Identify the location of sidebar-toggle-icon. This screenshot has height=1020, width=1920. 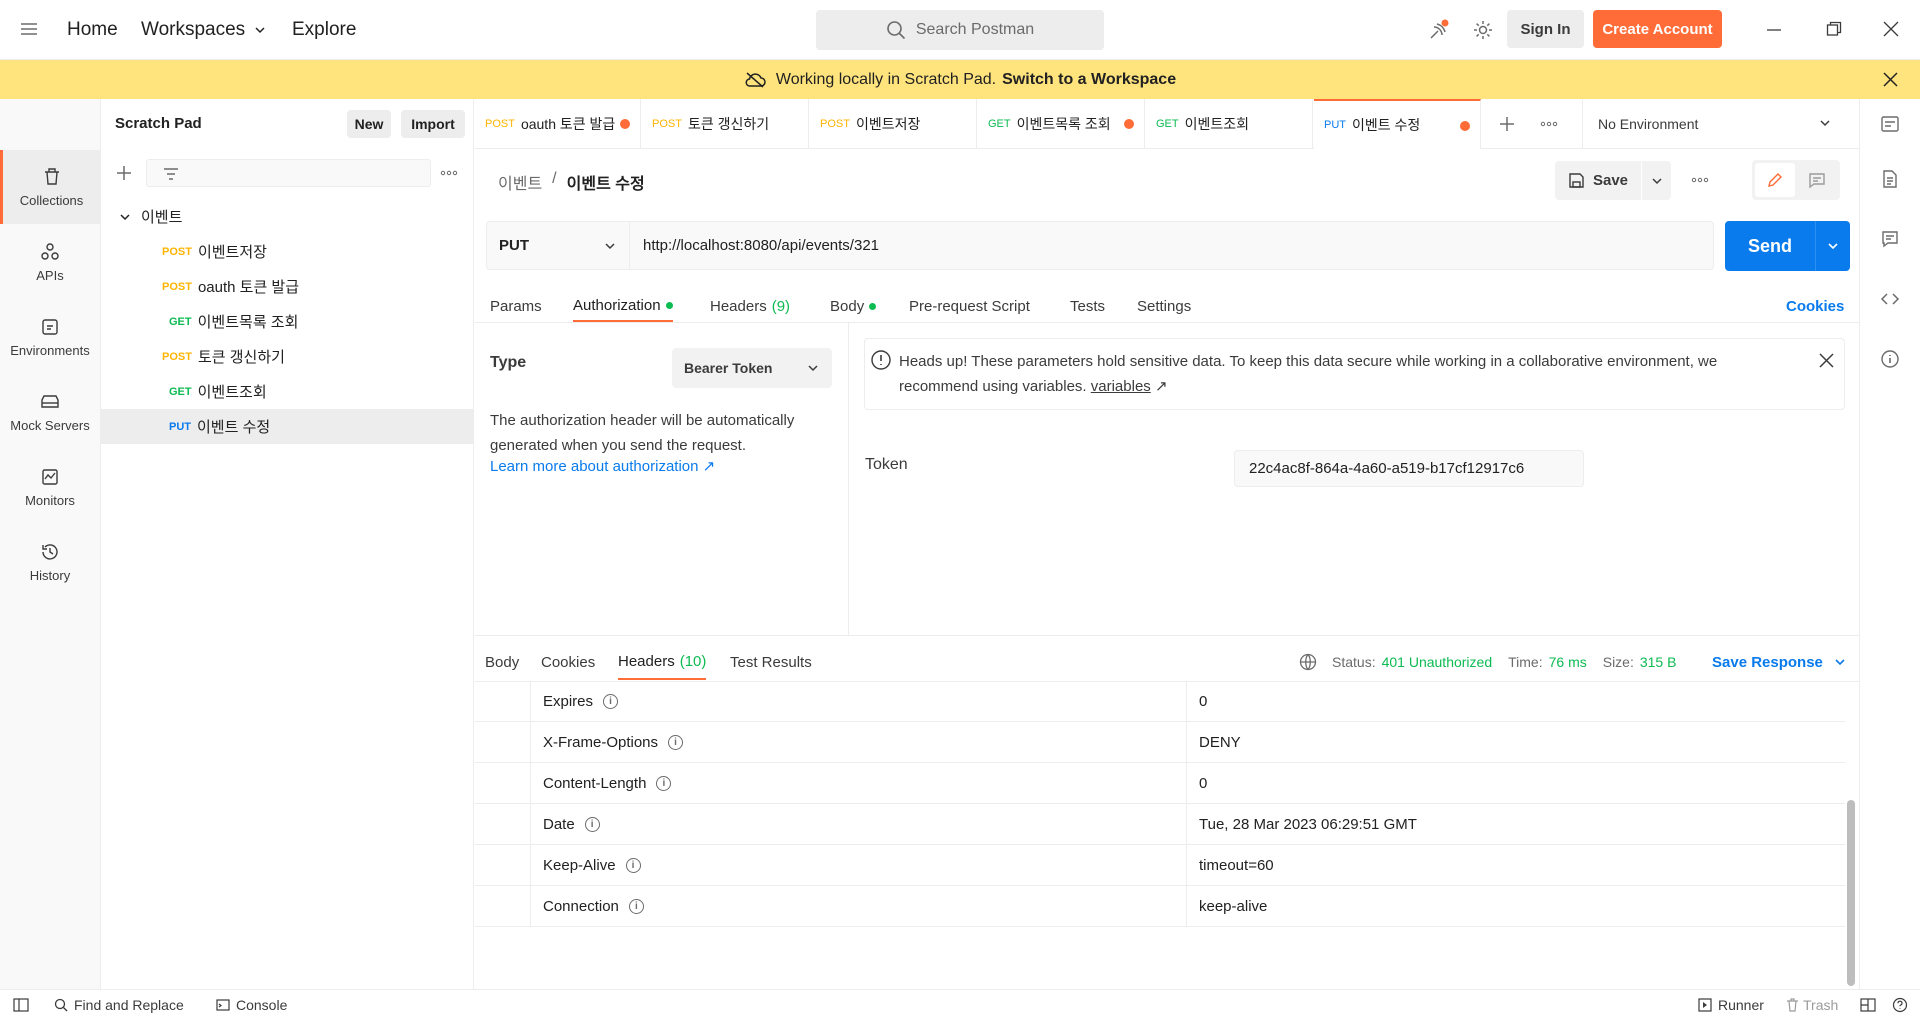
(21, 1005).